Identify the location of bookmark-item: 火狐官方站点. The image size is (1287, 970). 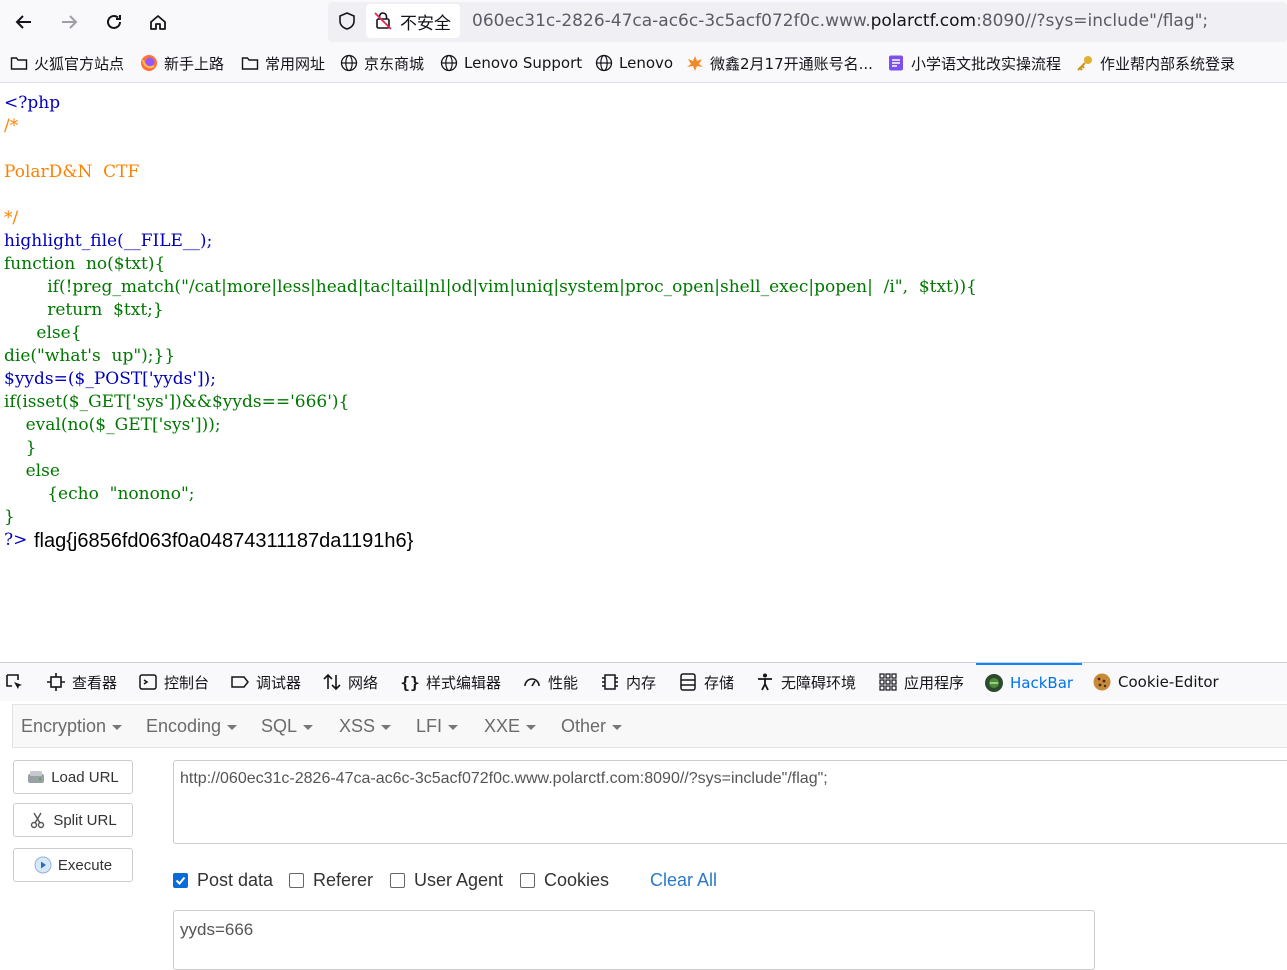
(67, 63).